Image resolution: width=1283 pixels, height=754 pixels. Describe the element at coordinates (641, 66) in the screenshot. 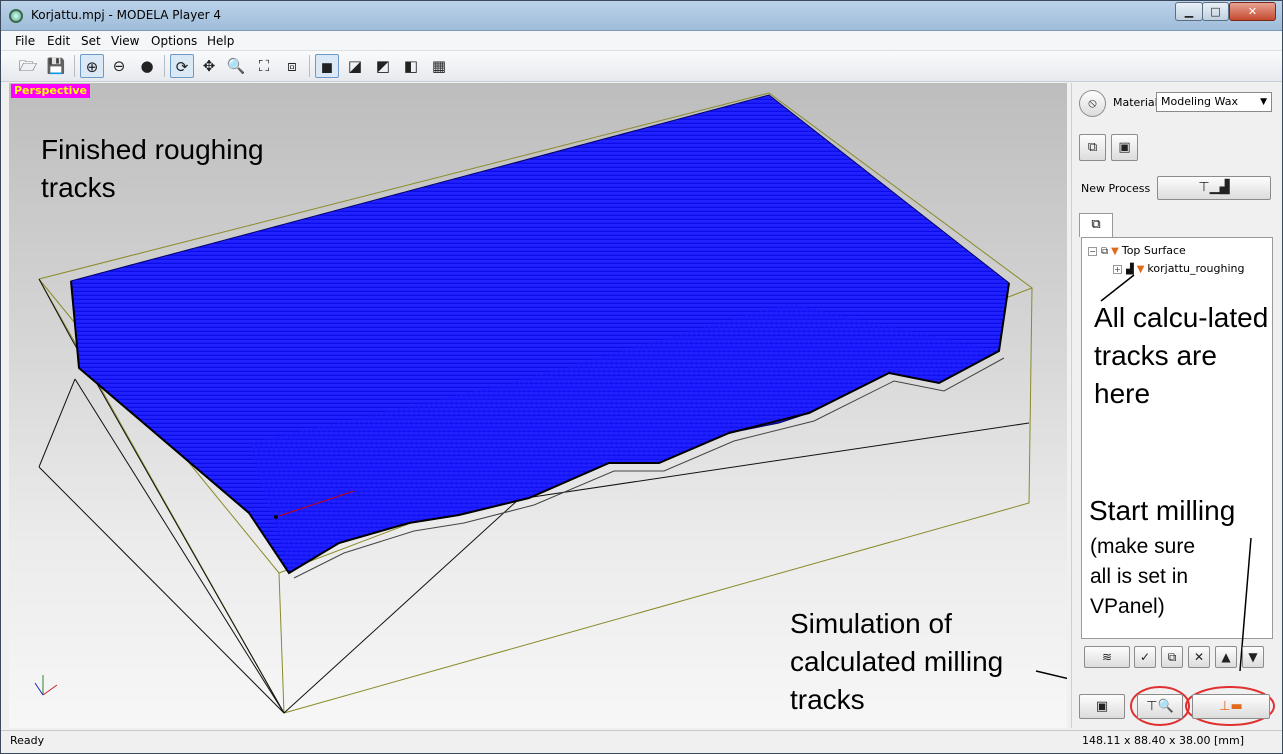

I see `toolbar: 🗁 💾 ⊕ ⊖ ● ⟳ ✥ 🔍 ⛶ ⧈ ◼ ◪ ◩ ◧ ▦` at that location.